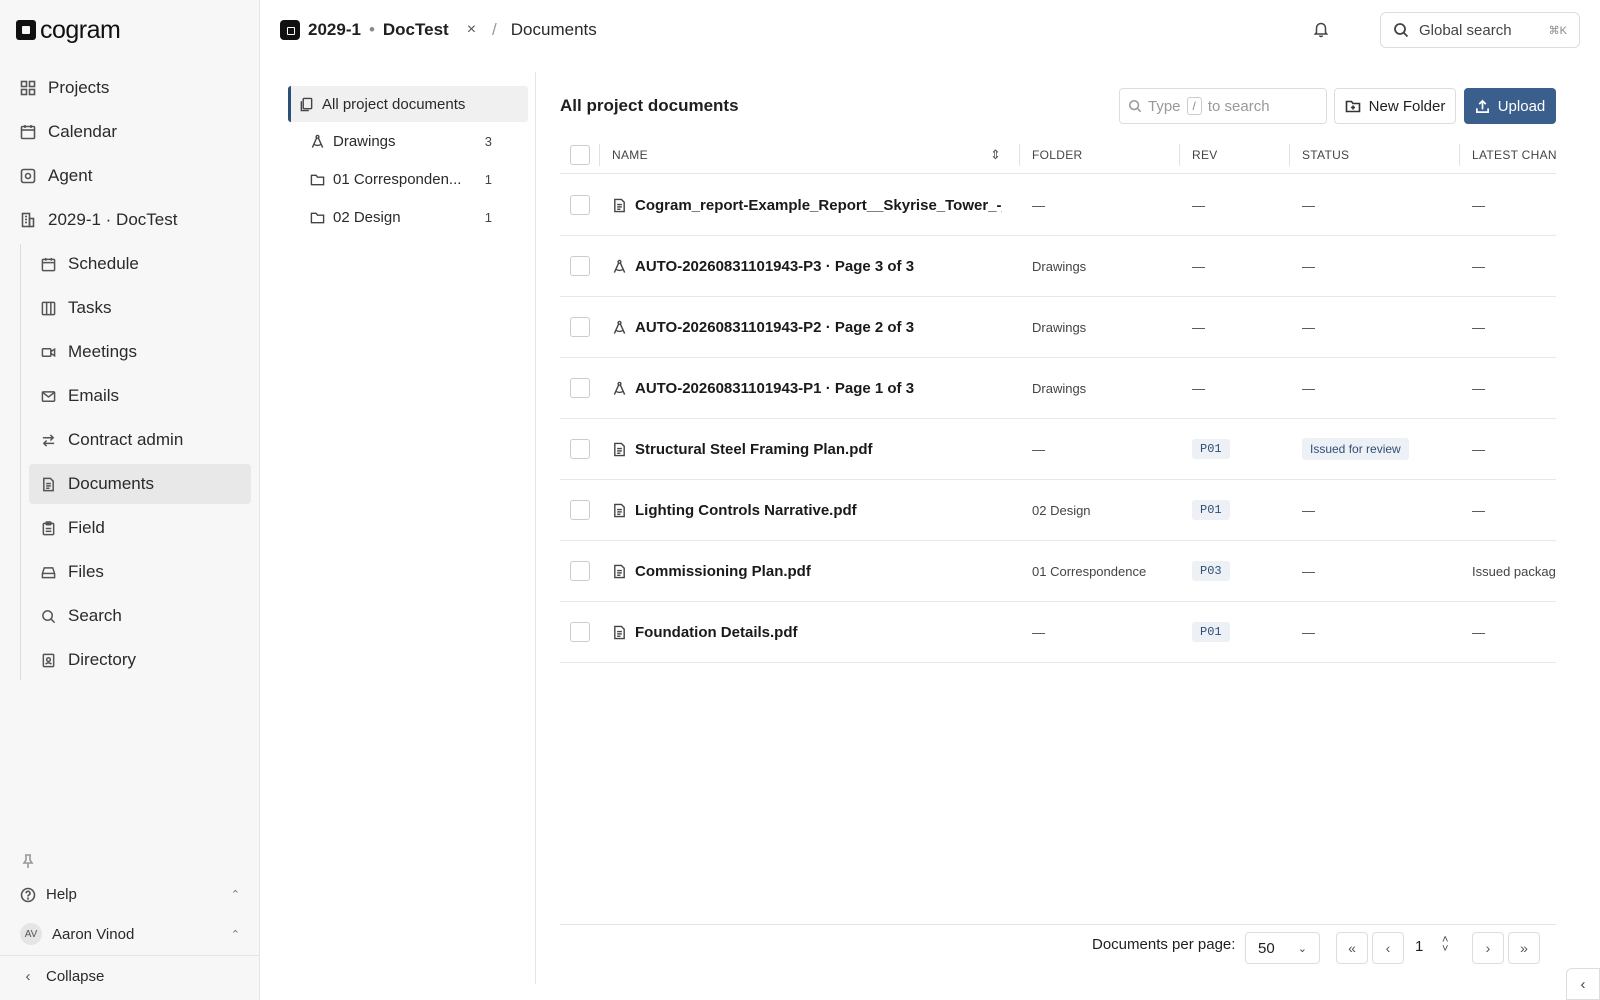 This screenshot has width=1600, height=1000. What do you see at coordinates (140, 440) in the screenshot?
I see `subnav-contract-admin: Contract admin` at bounding box center [140, 440].